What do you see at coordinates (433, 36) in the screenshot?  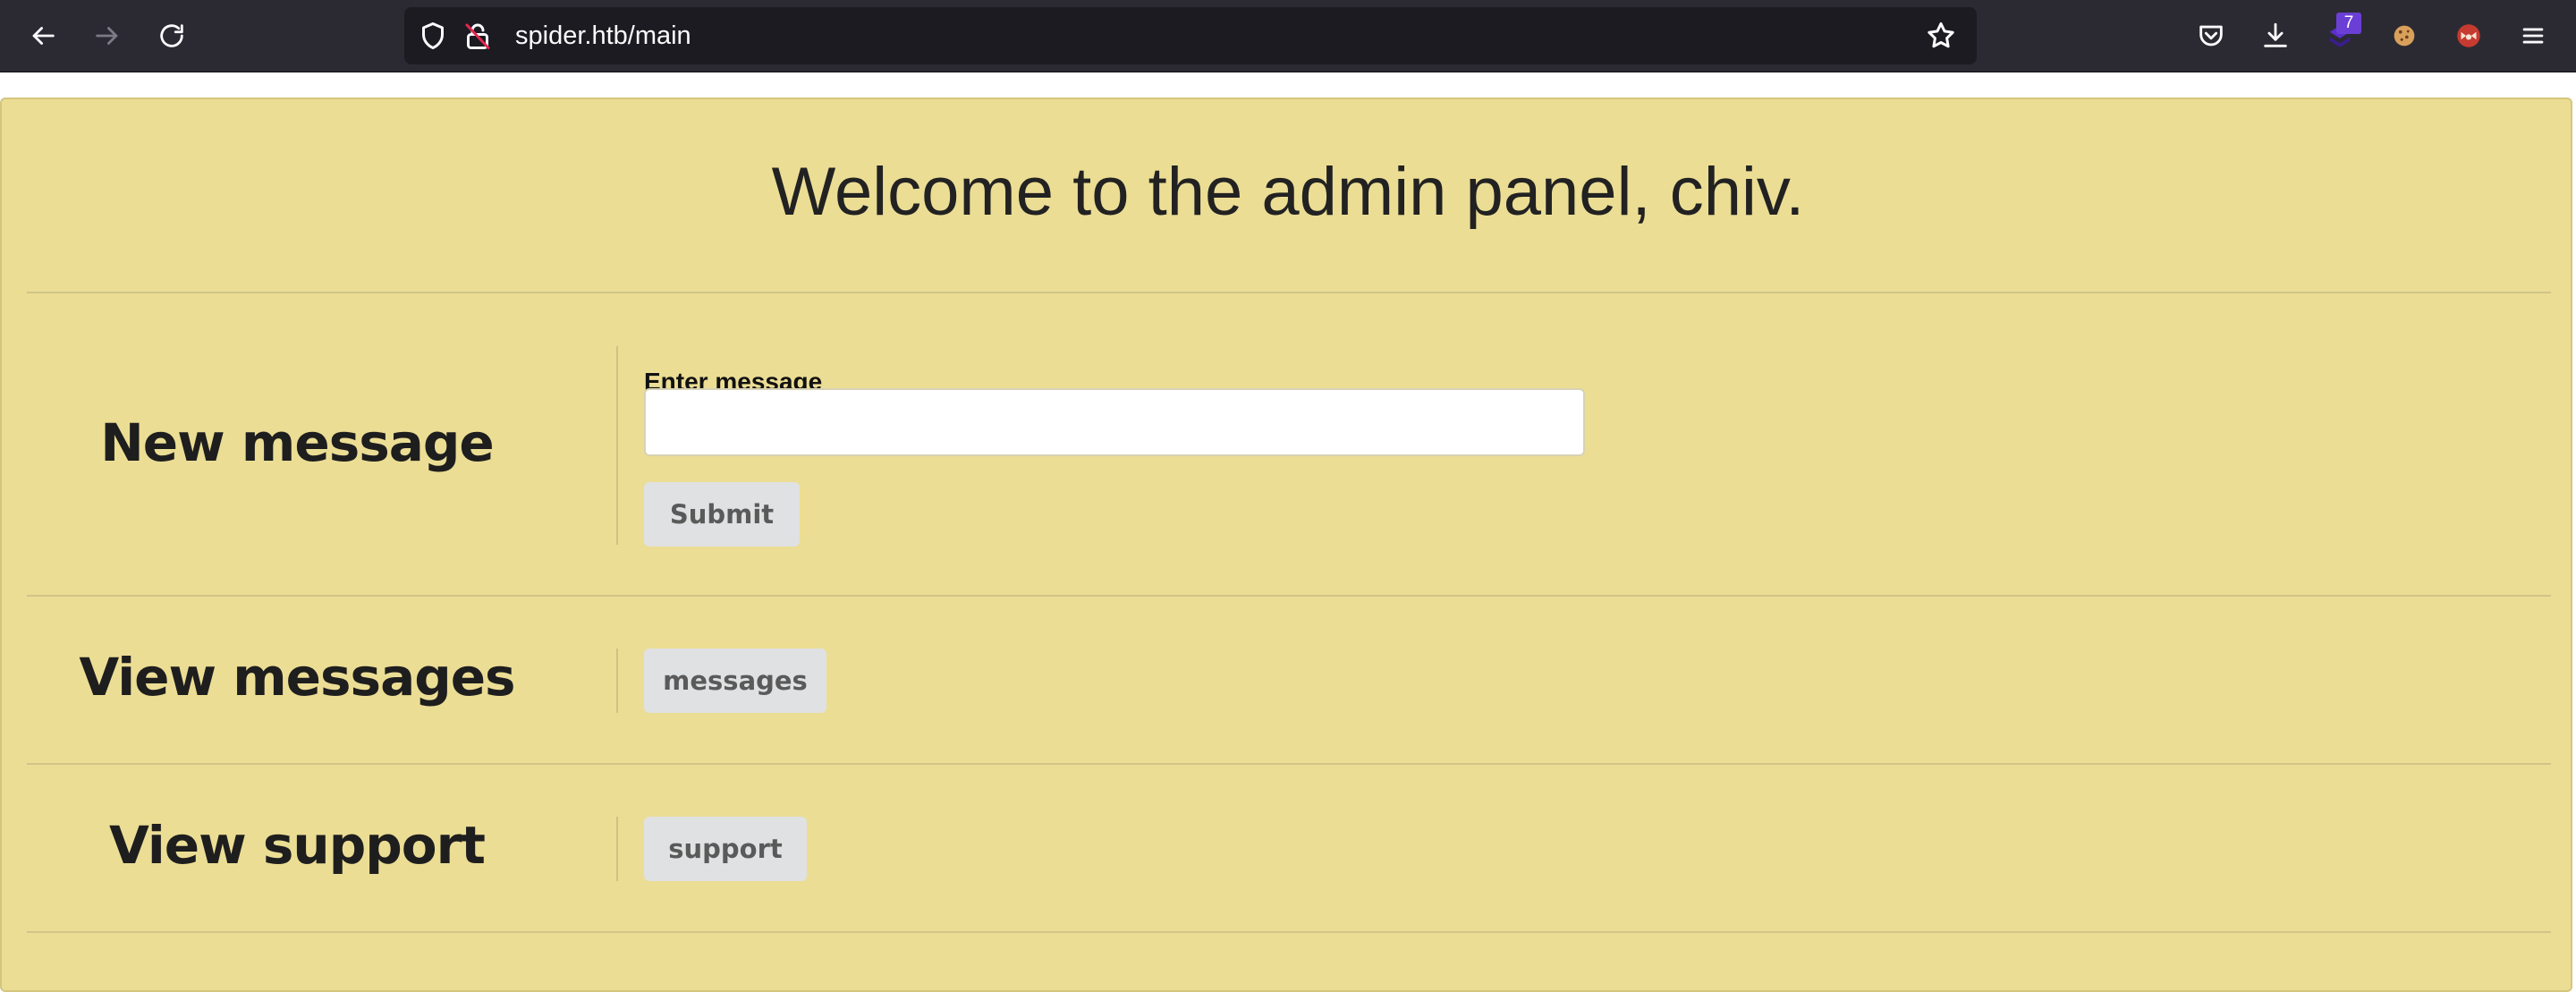 I see `shield-icon` at bounding box center [433, 36].